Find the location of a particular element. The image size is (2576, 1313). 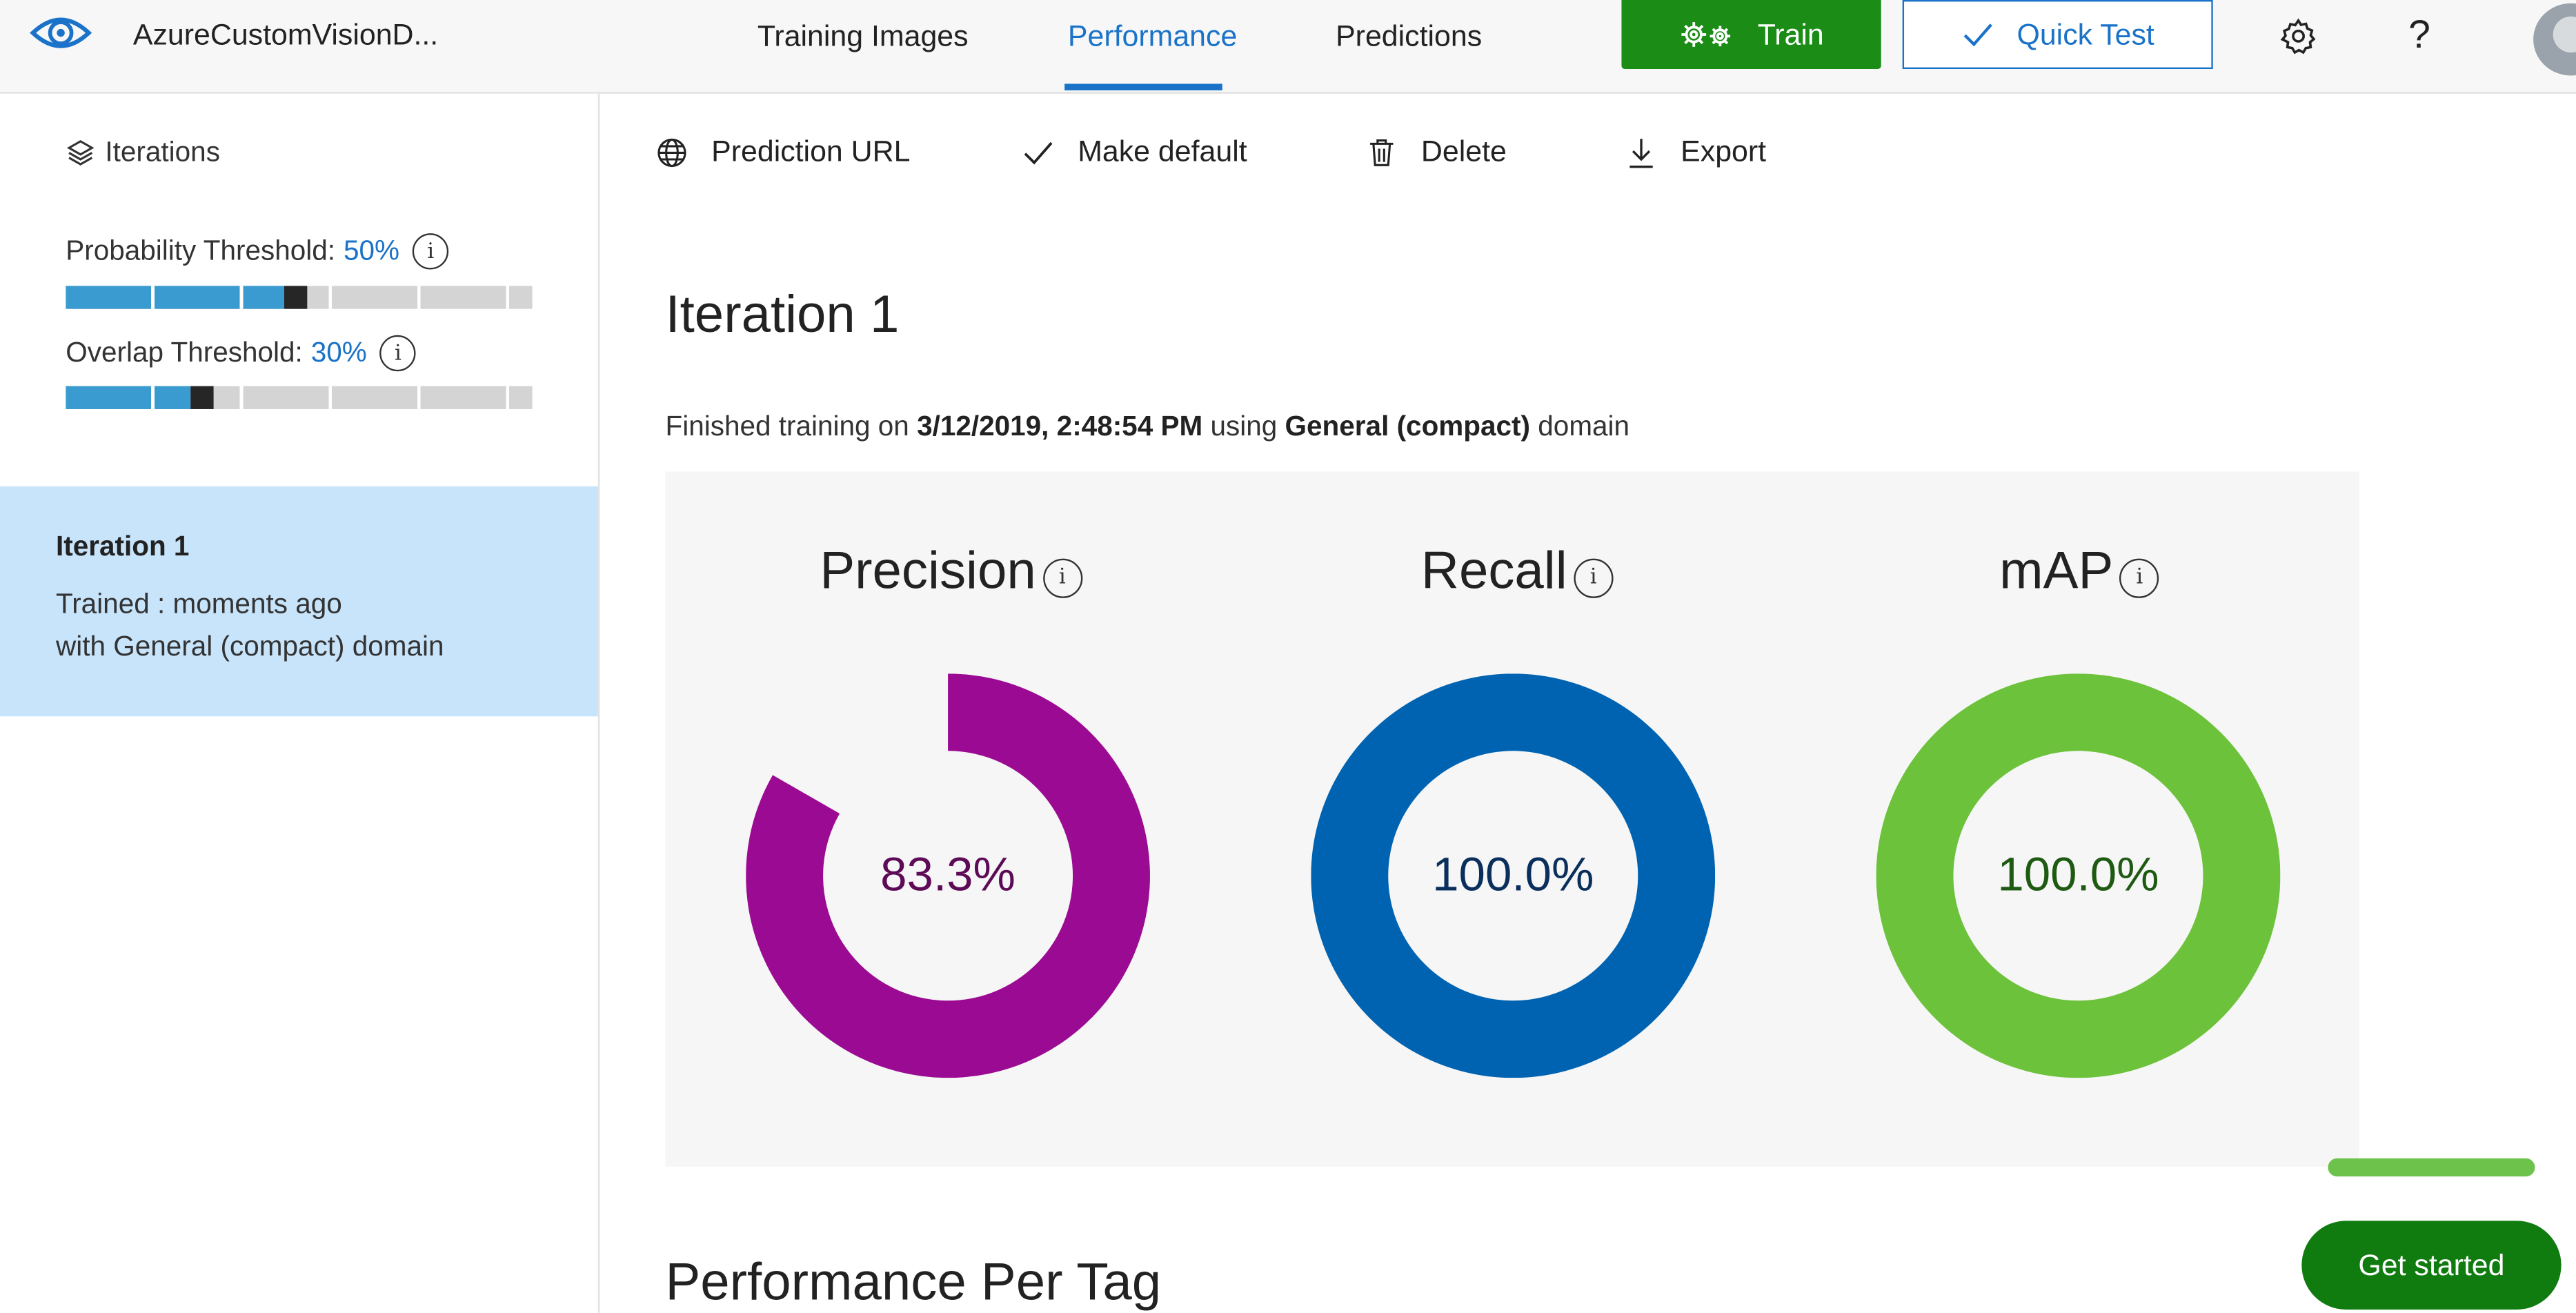

overlap-threshold-value: 30% is located at coordinates (338, 352).